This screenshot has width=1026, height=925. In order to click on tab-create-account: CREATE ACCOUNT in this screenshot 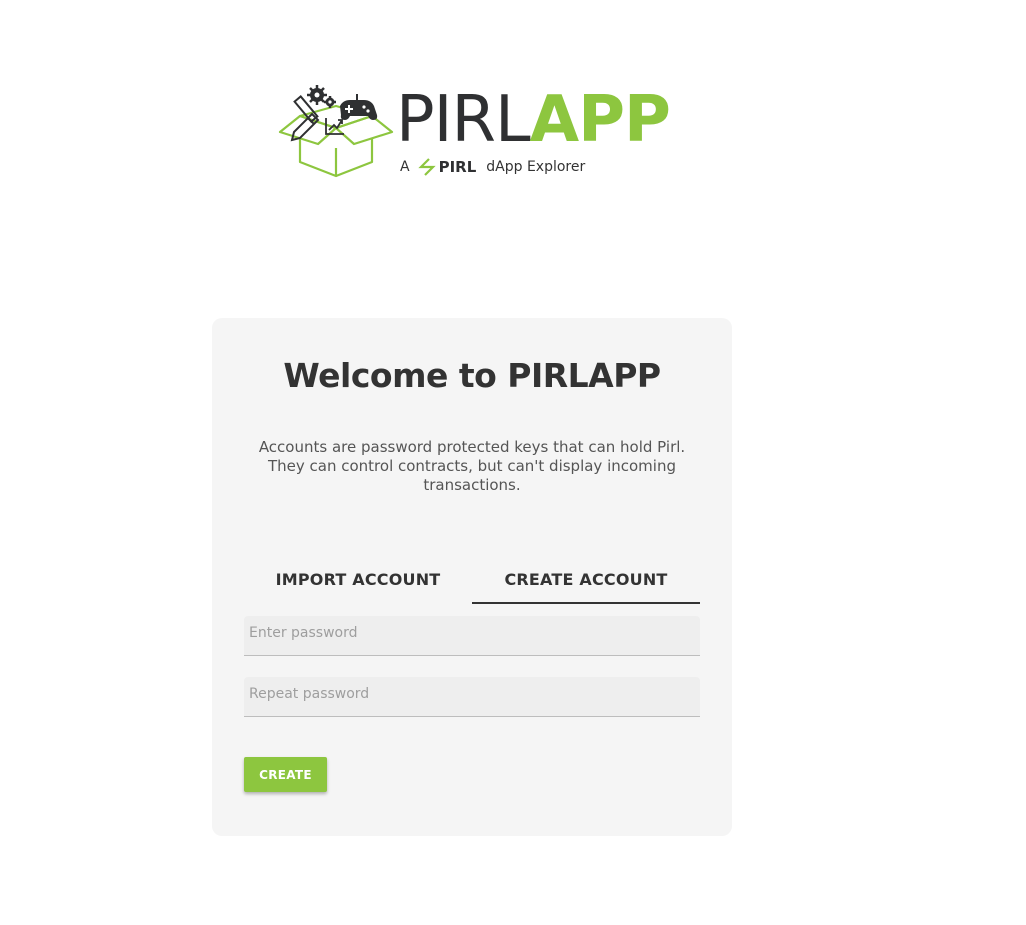, I will do `click(586, 581)`.